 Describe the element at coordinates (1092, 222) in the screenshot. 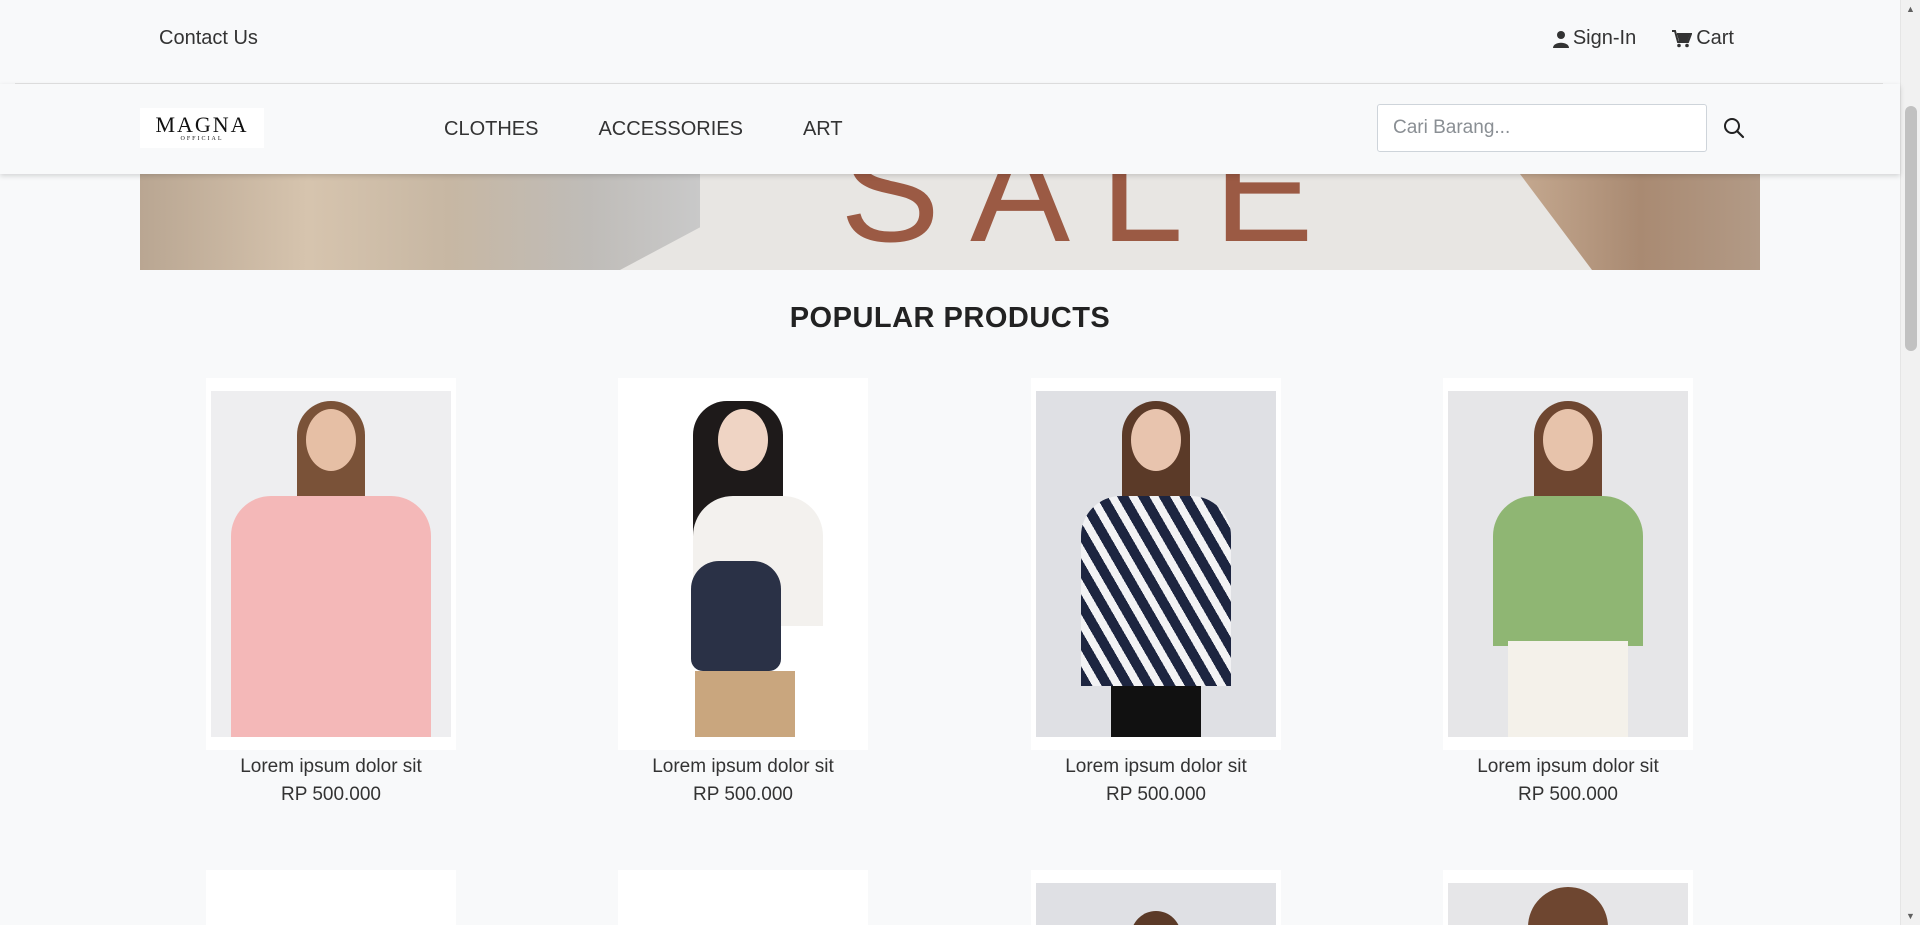

I see `banner-sale-text: SALE` at that location.